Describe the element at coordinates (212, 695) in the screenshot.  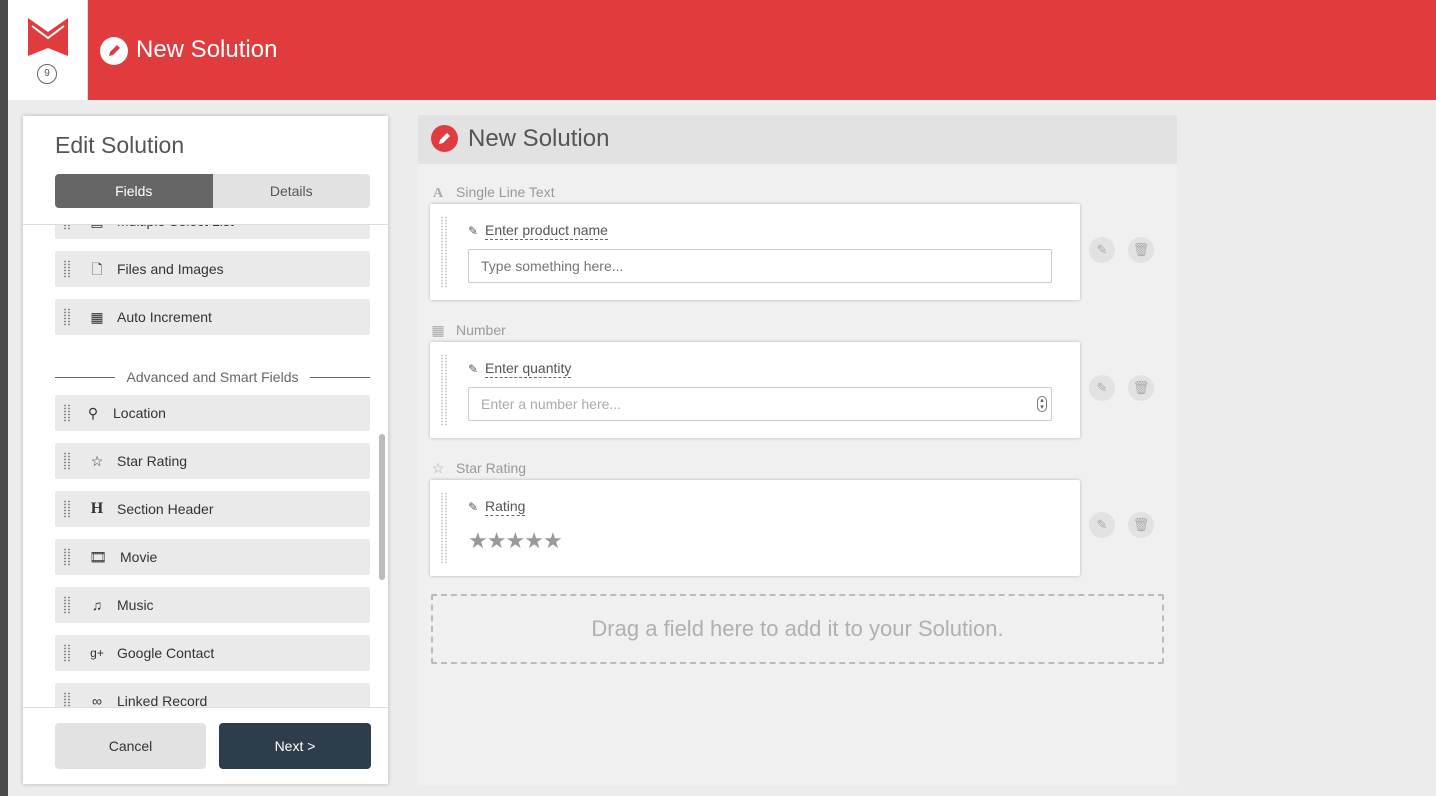
I see `field-item-linked-record: ∞ Linked Record` at that location.